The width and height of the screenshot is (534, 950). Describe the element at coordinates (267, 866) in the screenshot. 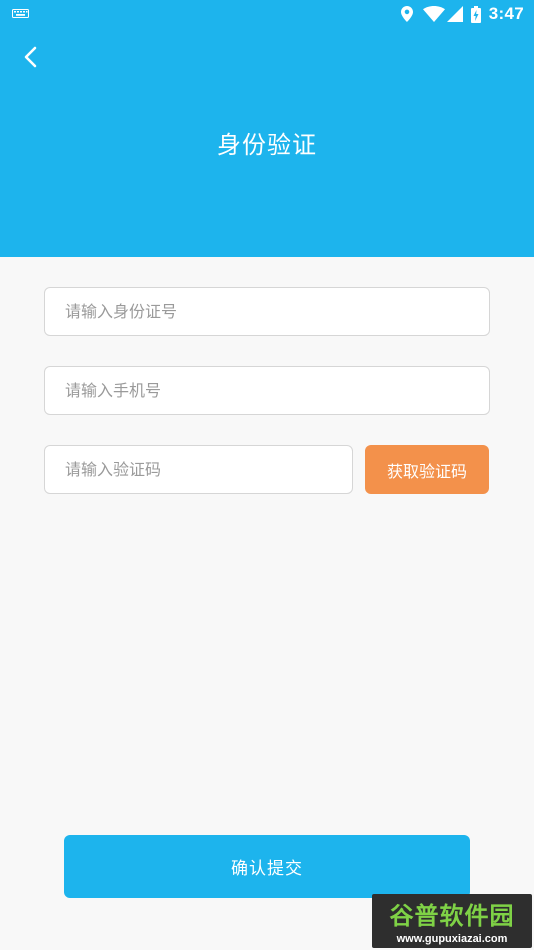

I see `submit-button: 确认提交` at that location.